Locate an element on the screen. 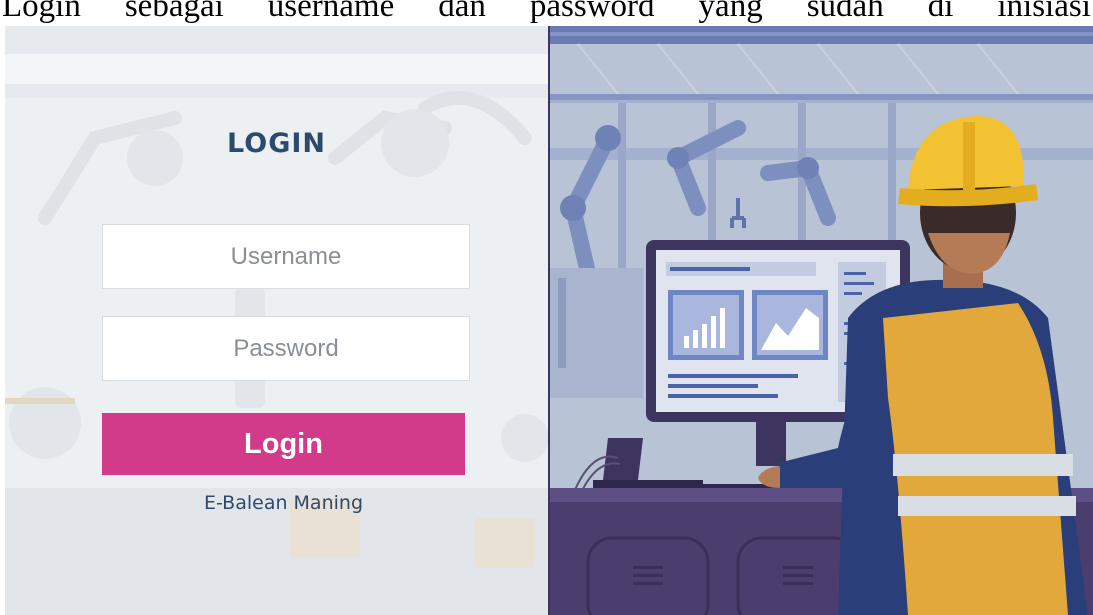 The image size is (1093, 615). document-word: inisiasi is located at coordinates (1044, 12).